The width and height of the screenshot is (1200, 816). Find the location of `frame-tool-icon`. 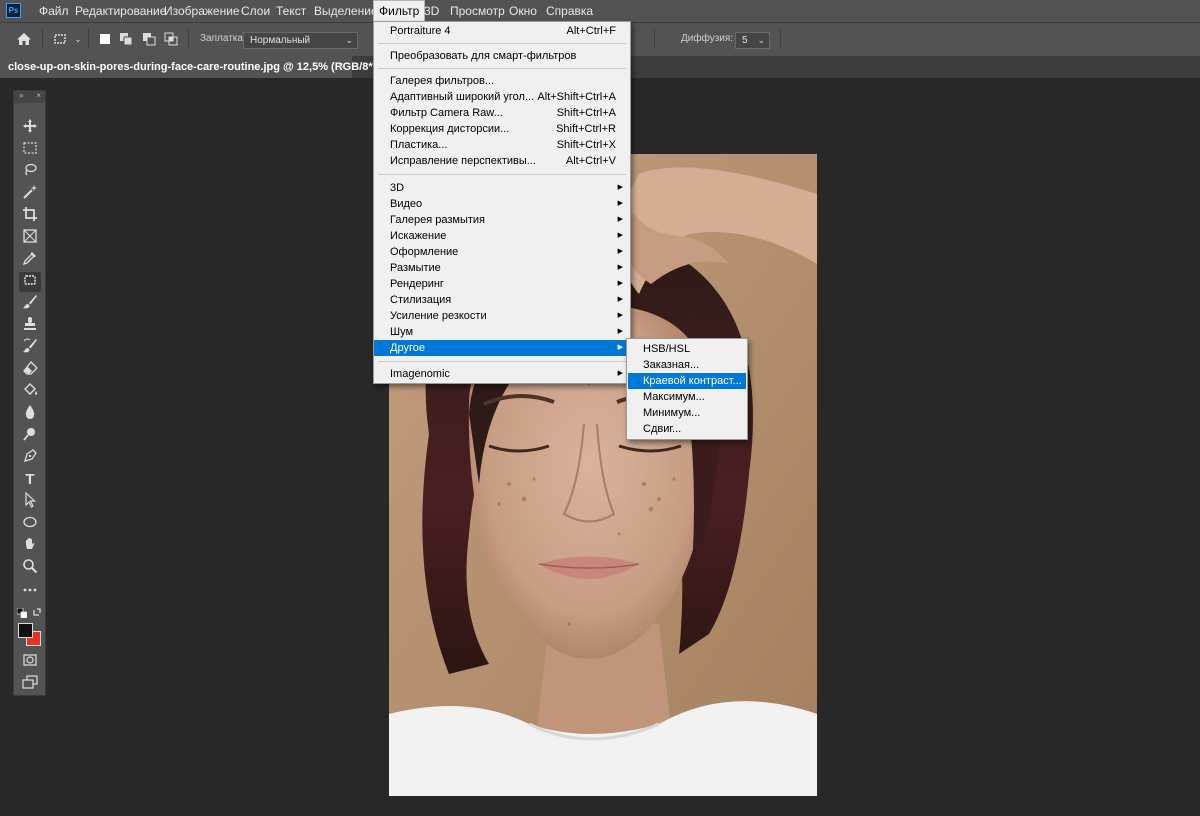

frame-tool-icon is located at coordinates (30, 238).